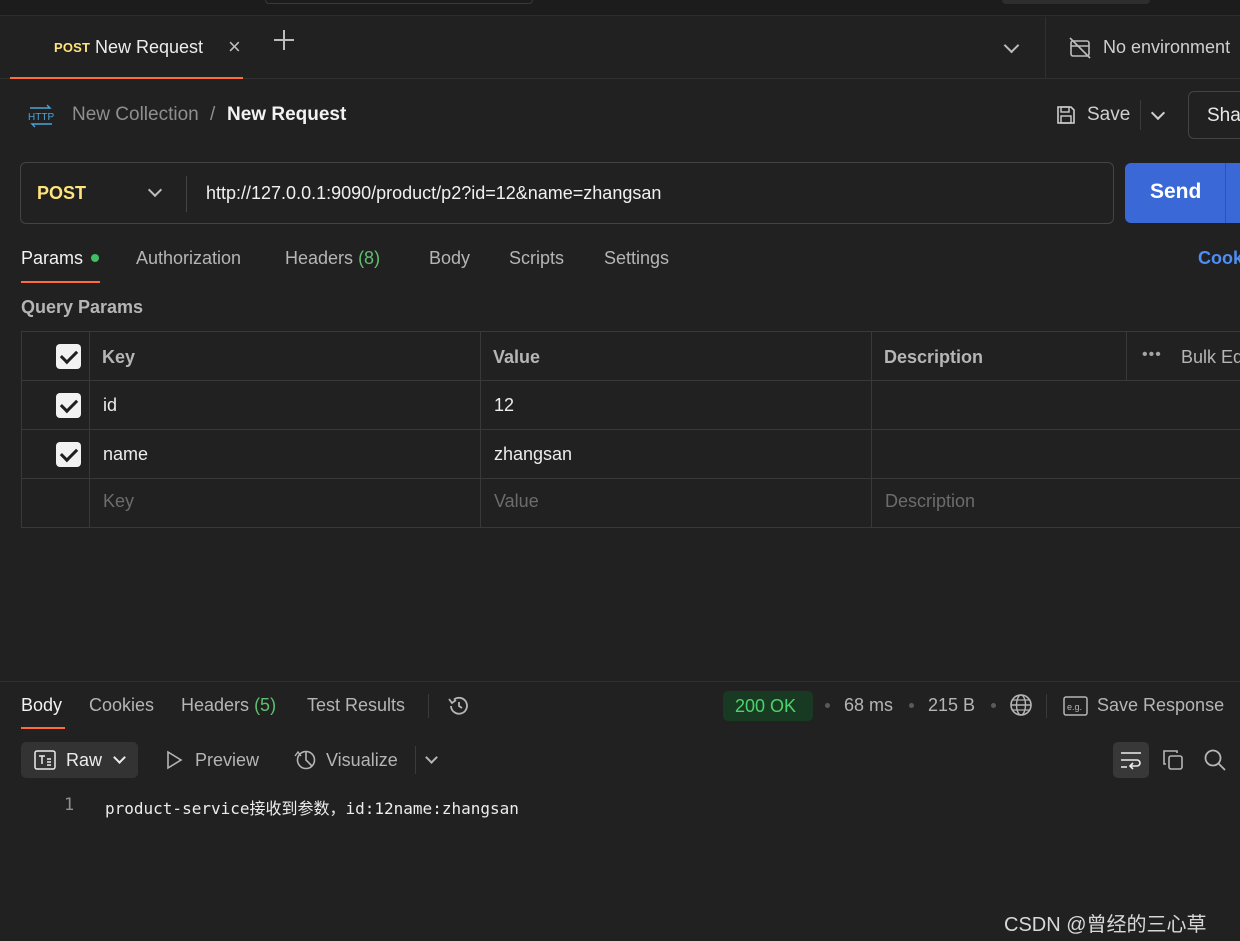 The height and width of the screenshot is (941, 1240). What do you see at coordinates (1066, 115) in the screenshot?
I see `save-icon` at bounding box center [1066, 115].